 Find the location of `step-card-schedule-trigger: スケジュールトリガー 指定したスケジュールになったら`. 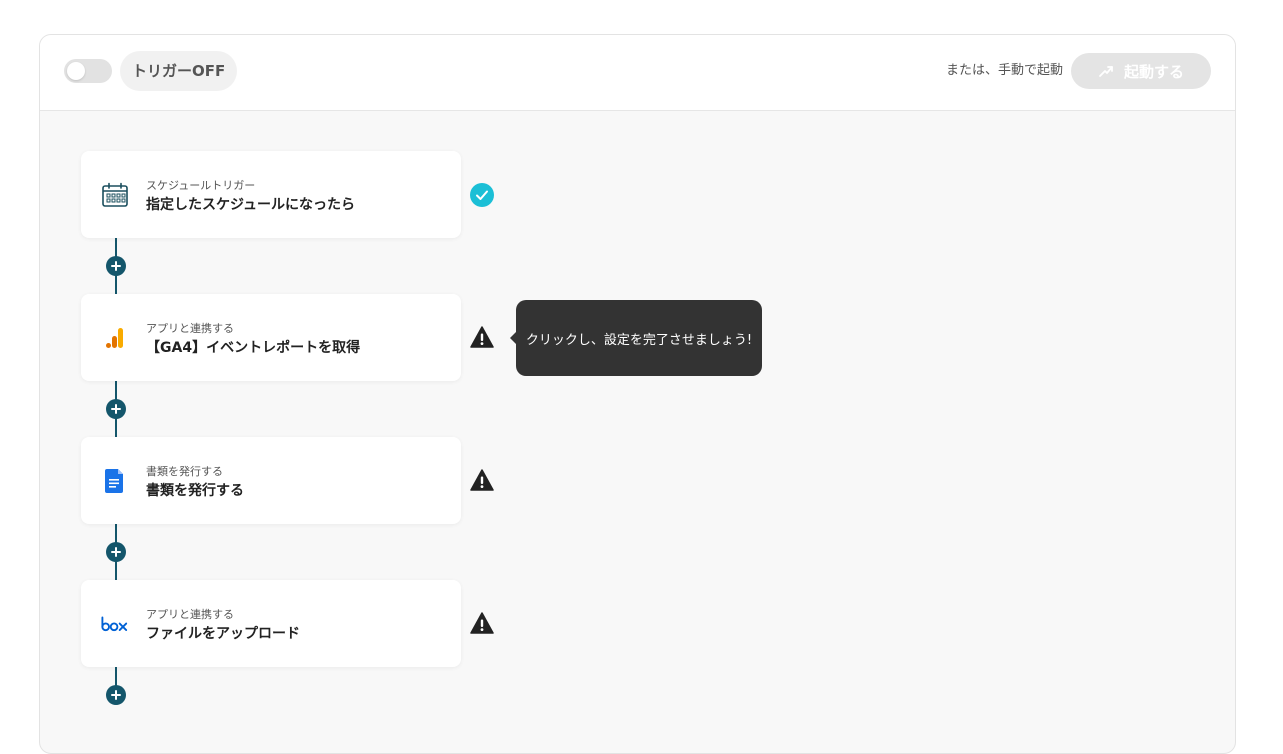

step-card-schedule-trigger: スケジュールトリガー 指定したスケジュールになったら is located at coordinates (271, 194).